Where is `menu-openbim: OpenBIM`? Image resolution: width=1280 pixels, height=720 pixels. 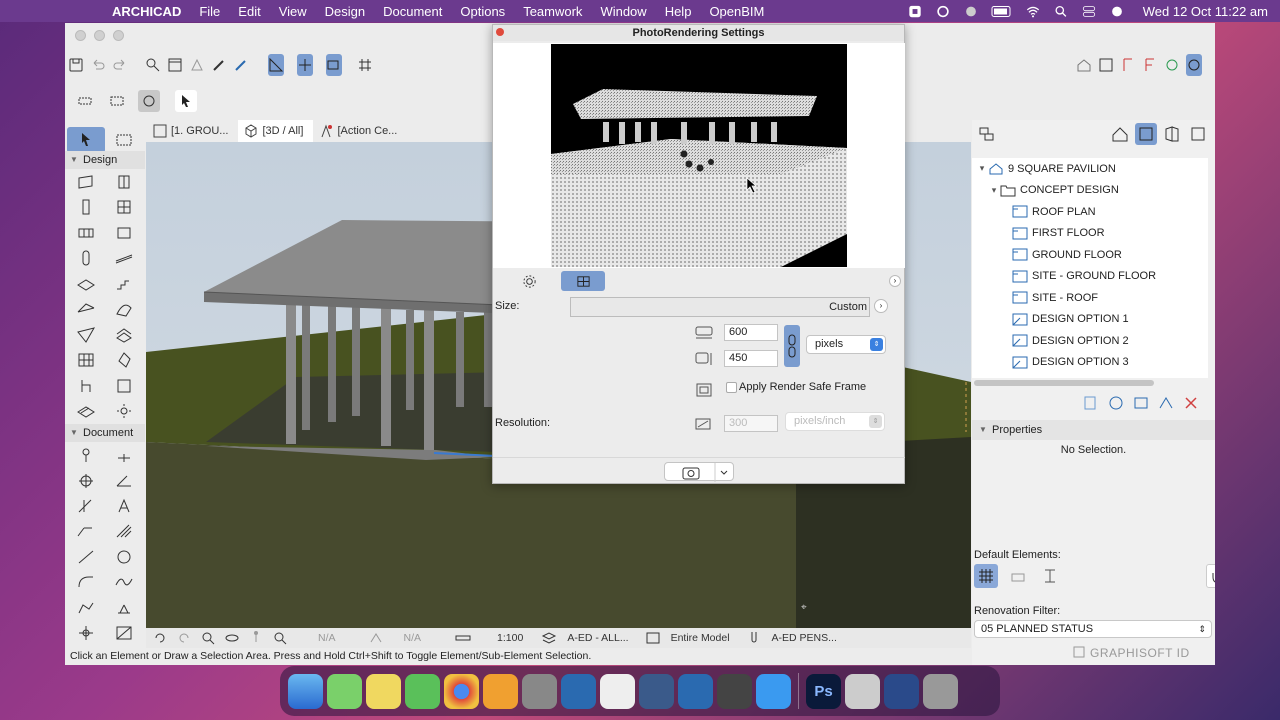
menu-openbim: OpenBIM is located at coordinates (736, 11).